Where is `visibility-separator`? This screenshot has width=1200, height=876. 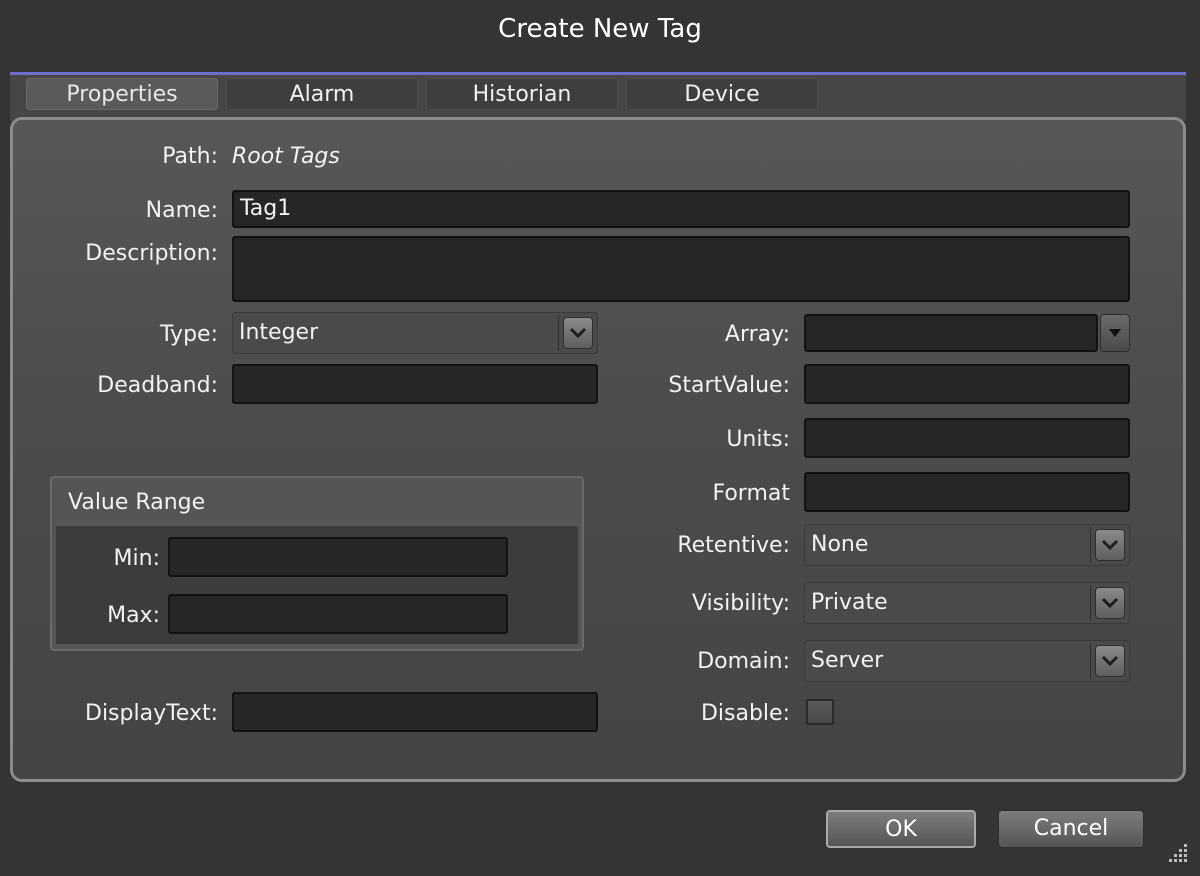
visibility-separator is located at coordinates (1090, 603).